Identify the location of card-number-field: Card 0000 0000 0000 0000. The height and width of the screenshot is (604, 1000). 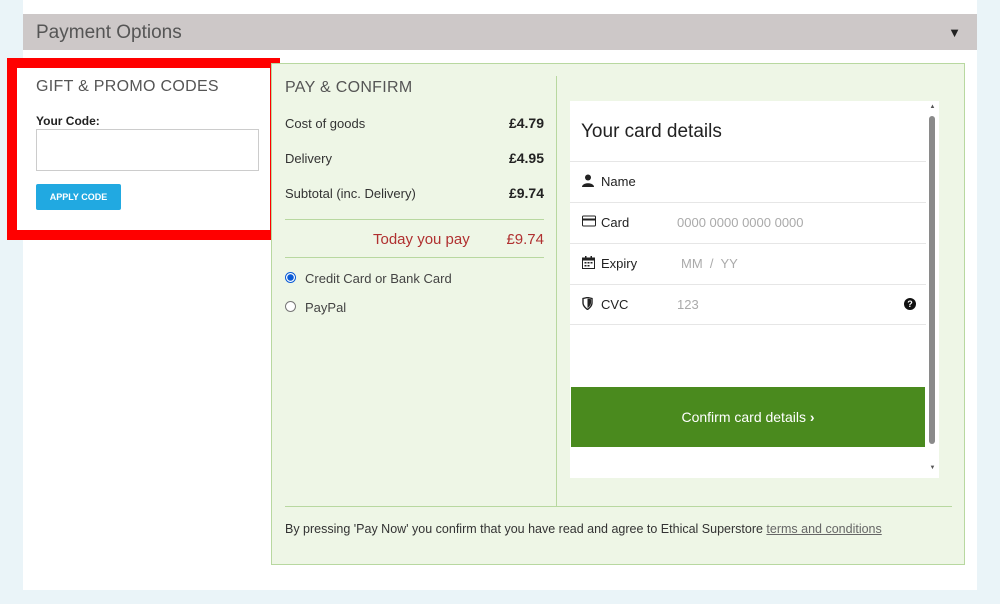
(748, 222).